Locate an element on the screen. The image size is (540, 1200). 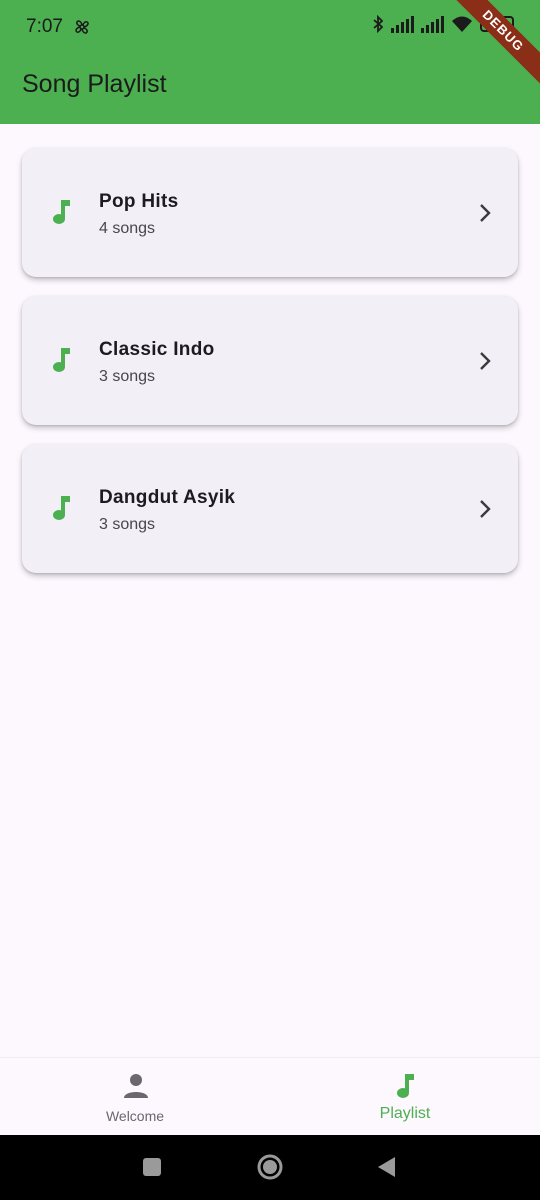
playlist-title: Dangdut Asyik is located at coordinates (167, 497).